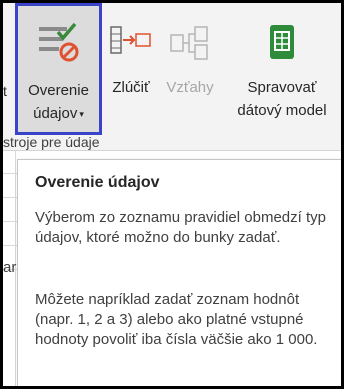  Describe the element at coordinates (10, 267) in the screenshot. I see `cell-text-fragment: ar` at that location.